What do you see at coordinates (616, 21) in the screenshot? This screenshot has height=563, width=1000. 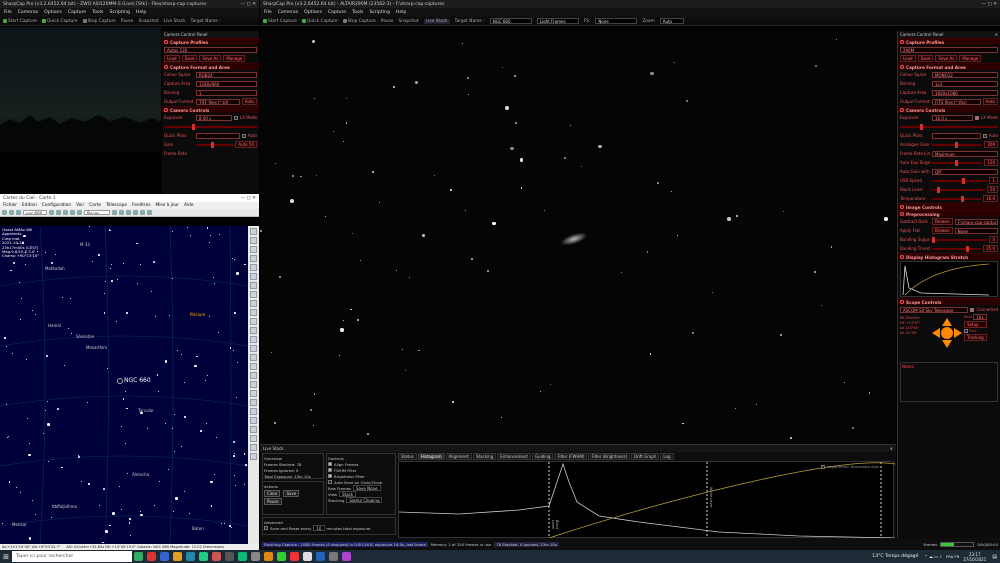 I see `fit-select: None` at bounding box center [616, 21].